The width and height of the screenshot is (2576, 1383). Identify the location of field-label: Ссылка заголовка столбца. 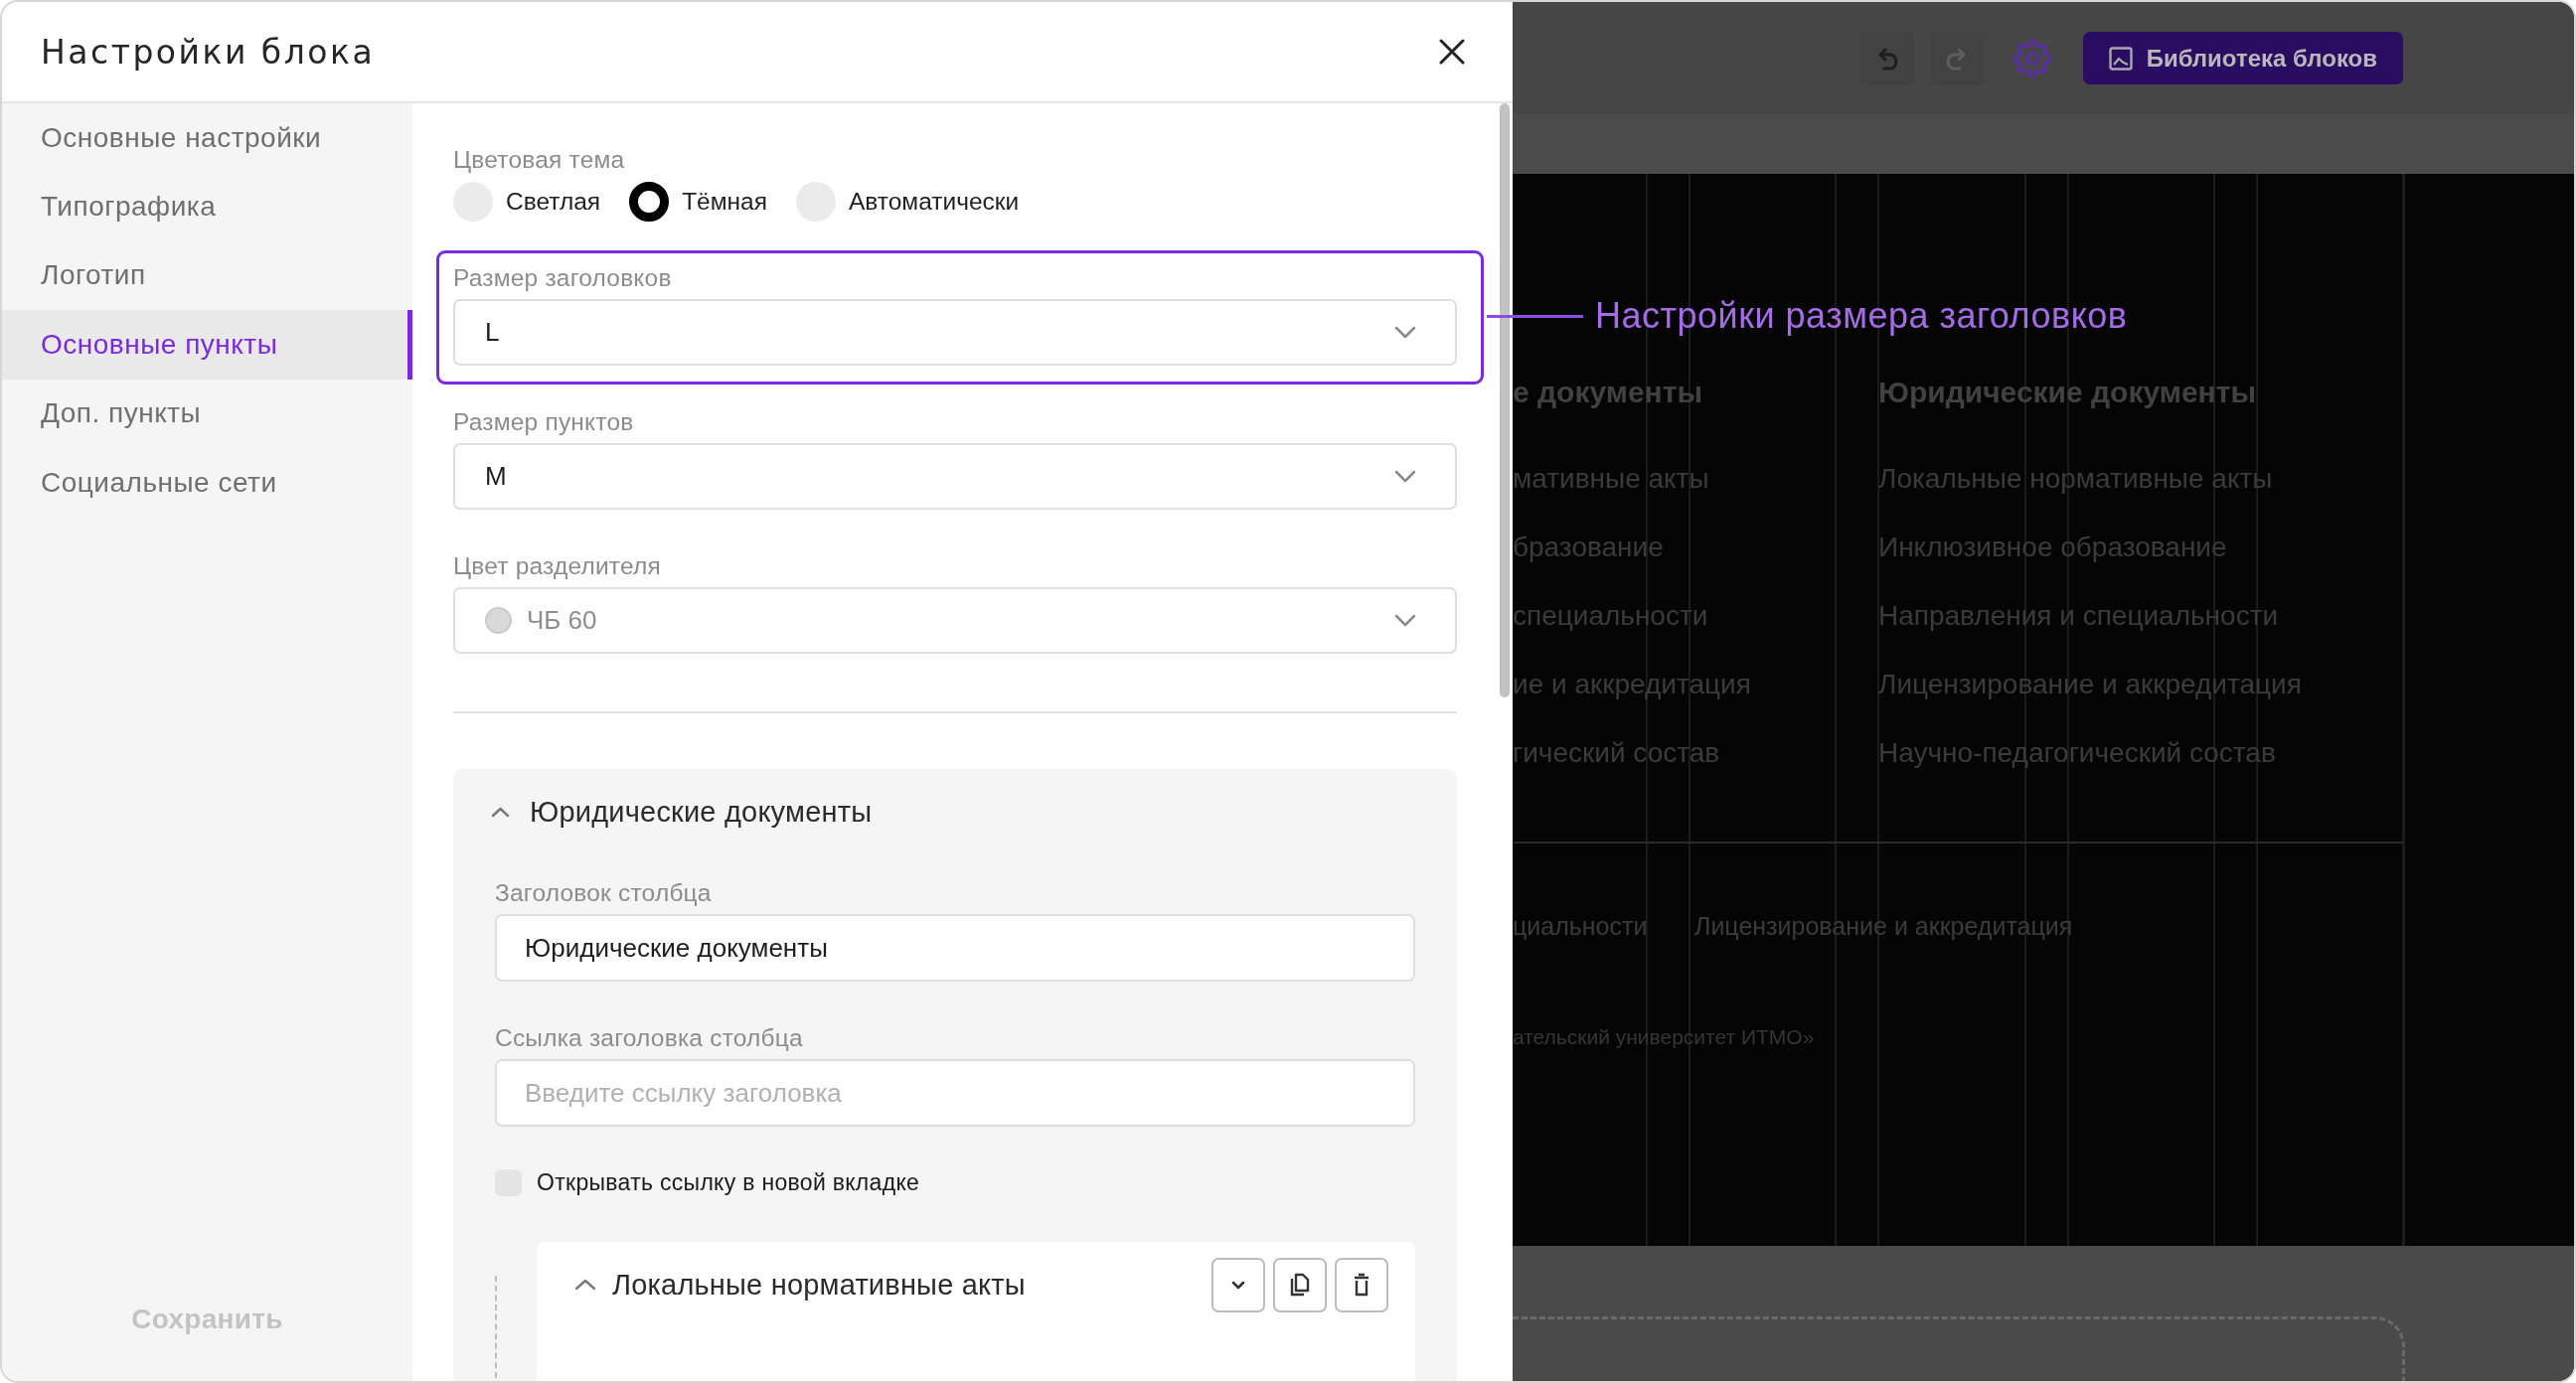
(649, 1038).